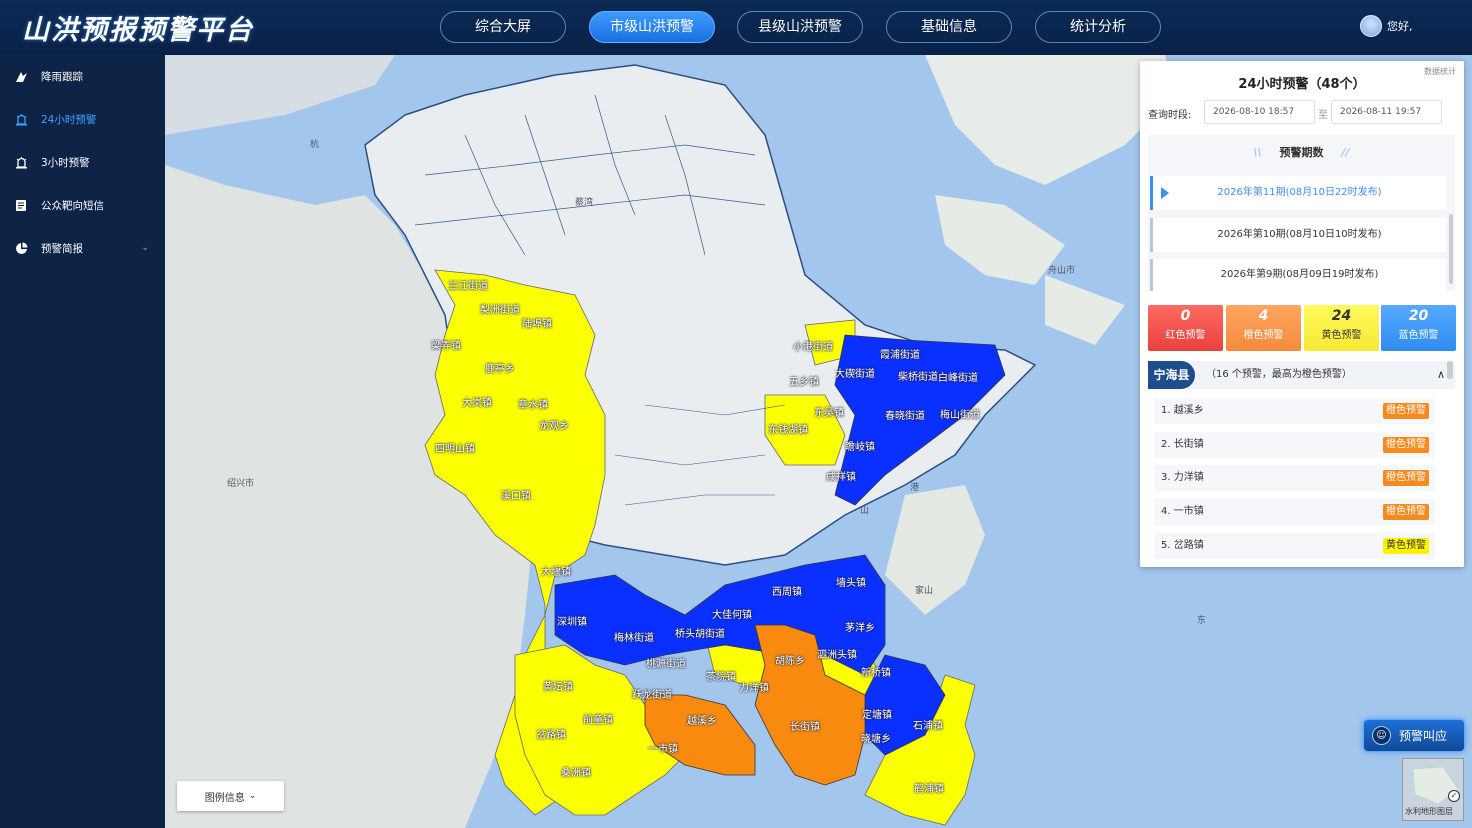 The width and height of the screenshot is (1472, 828). I want to click on sidebar-item-label: 3小时预警, so click(65, 162).